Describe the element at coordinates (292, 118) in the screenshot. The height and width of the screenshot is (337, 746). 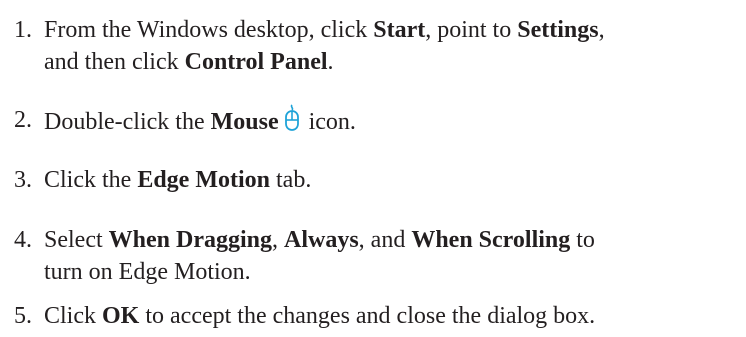
I see `mouse-icon` at that location.